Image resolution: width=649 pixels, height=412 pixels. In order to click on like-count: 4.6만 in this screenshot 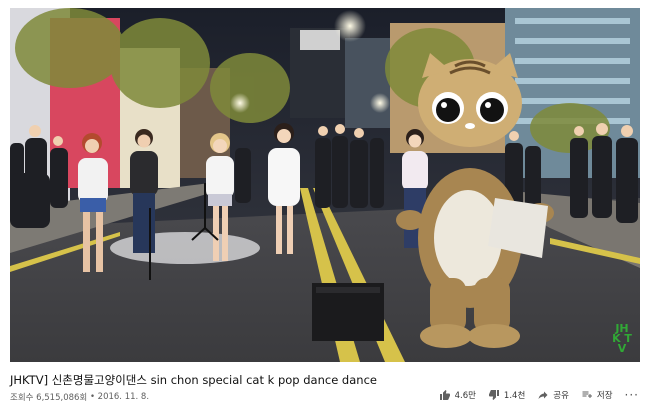, I will do `click(465, 396)`.